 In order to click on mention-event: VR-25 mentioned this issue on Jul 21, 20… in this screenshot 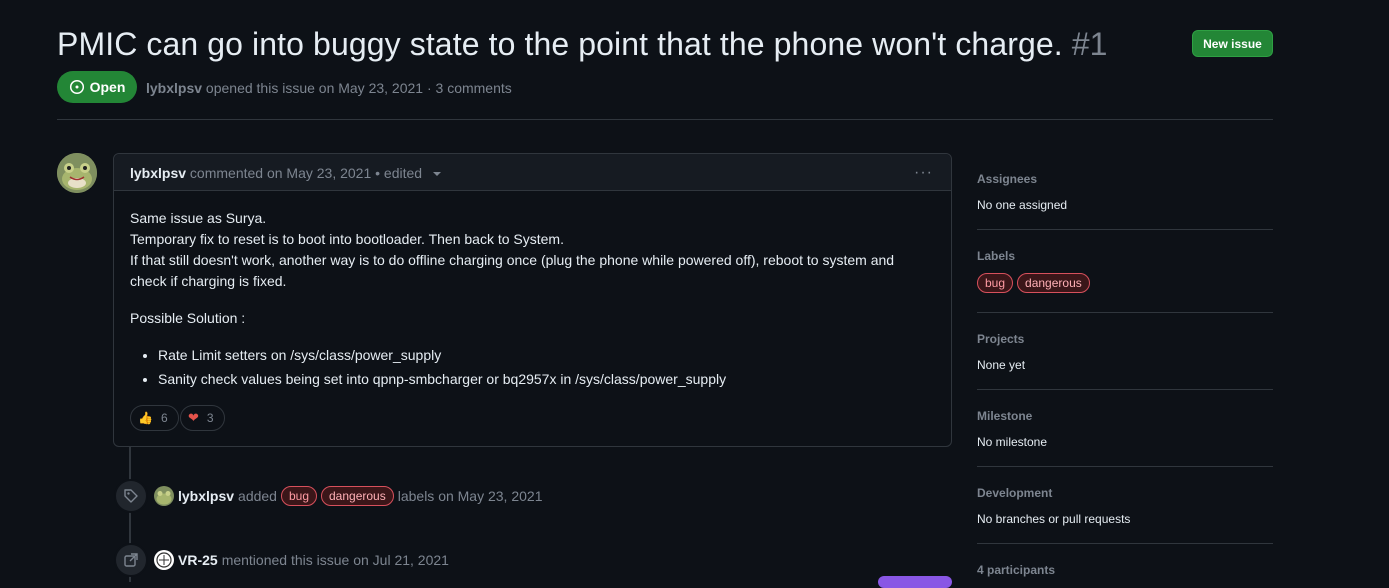, I will do `click(301, 560)`.